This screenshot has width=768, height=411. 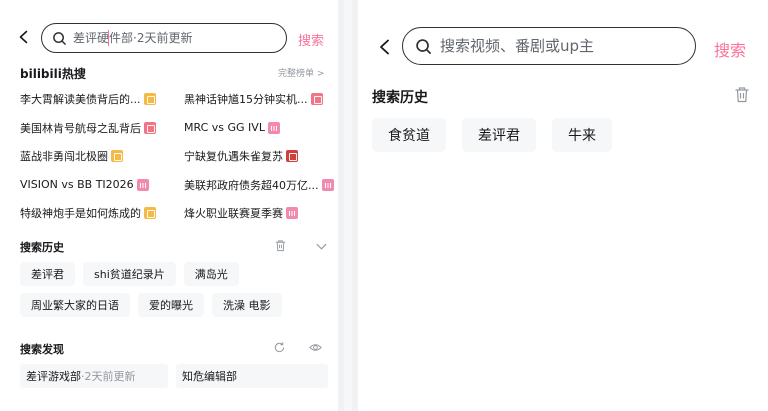 What do you see at coordinates (171, 305) in the screenshot?
I see `history-chip: 爱的曝光` at bounding box center [171, 305].